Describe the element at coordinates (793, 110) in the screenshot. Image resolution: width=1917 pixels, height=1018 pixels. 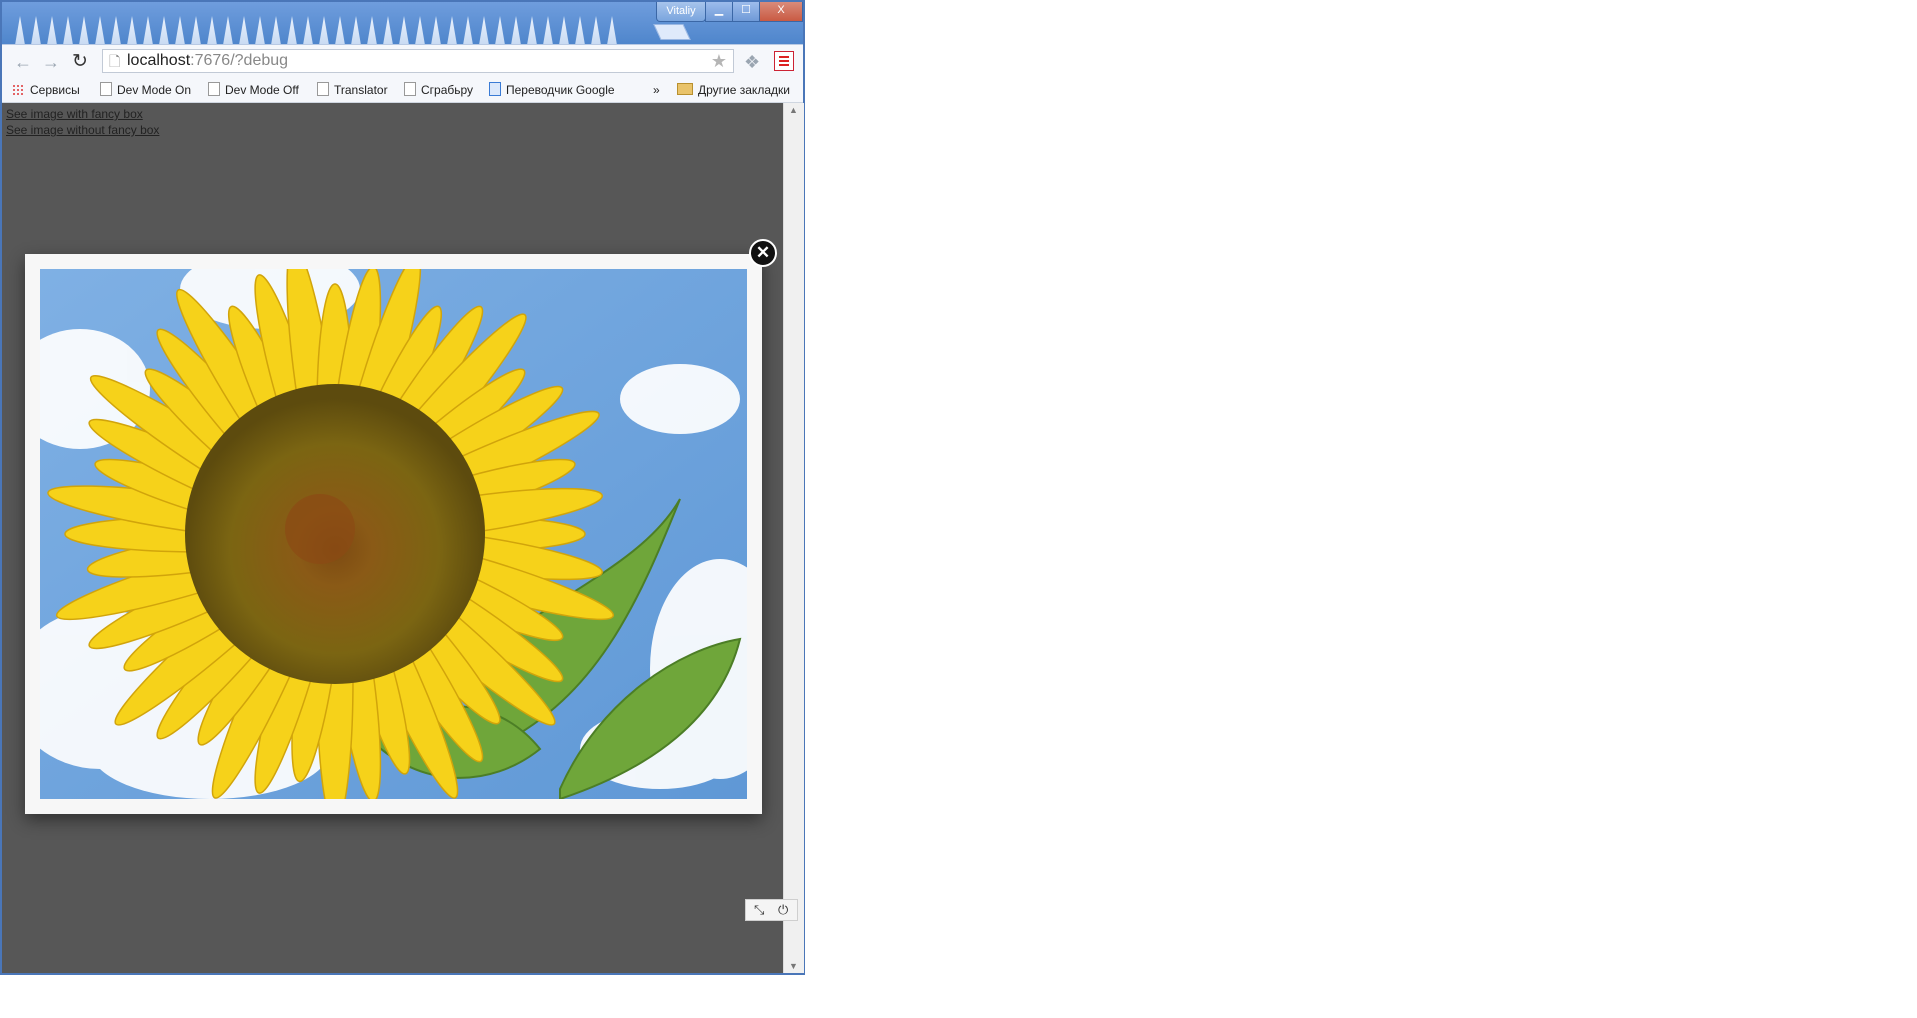
I see `scroll-up-icon: ▲` at that location.